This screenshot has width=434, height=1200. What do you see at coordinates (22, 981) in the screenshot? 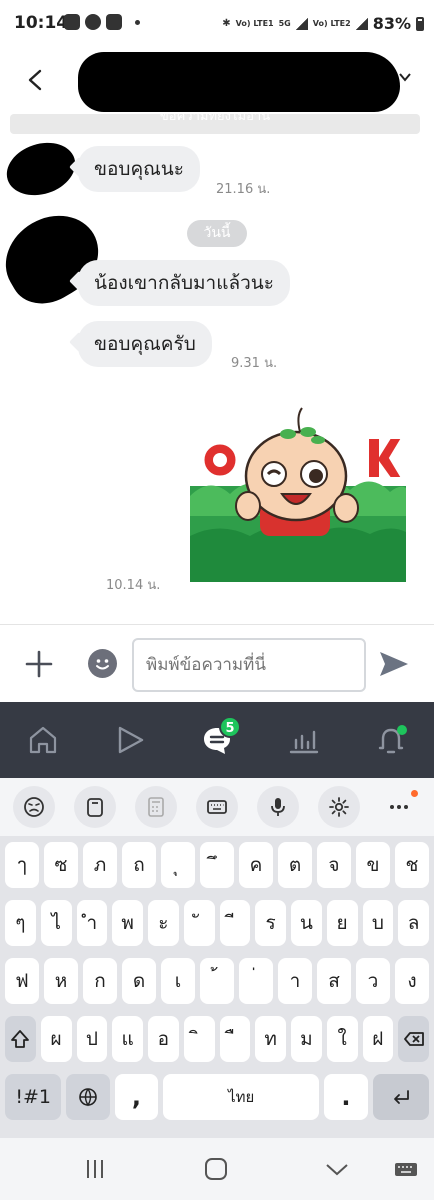
I see `key: ฟ` at bounding box center [22, 981].